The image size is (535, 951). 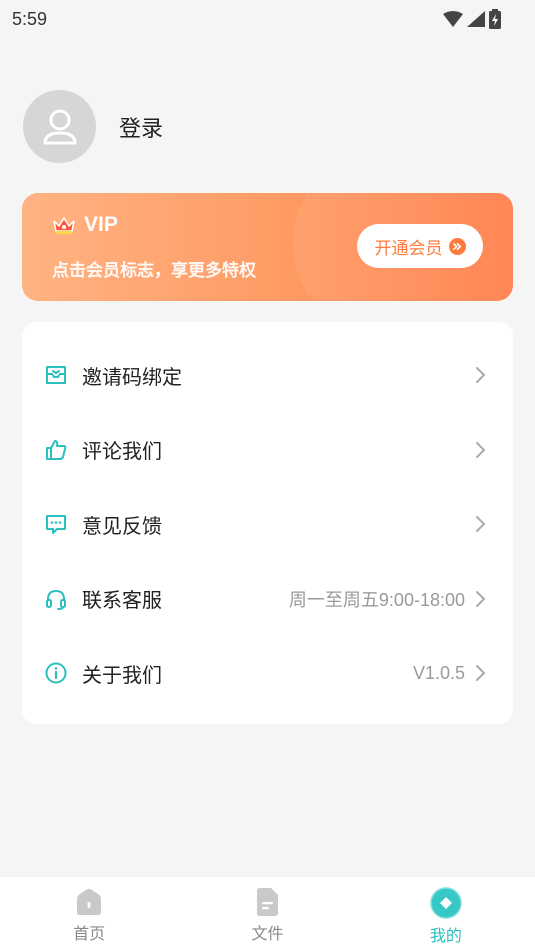 I want to click on tab-label: 首页, so click(x=89, y=933).